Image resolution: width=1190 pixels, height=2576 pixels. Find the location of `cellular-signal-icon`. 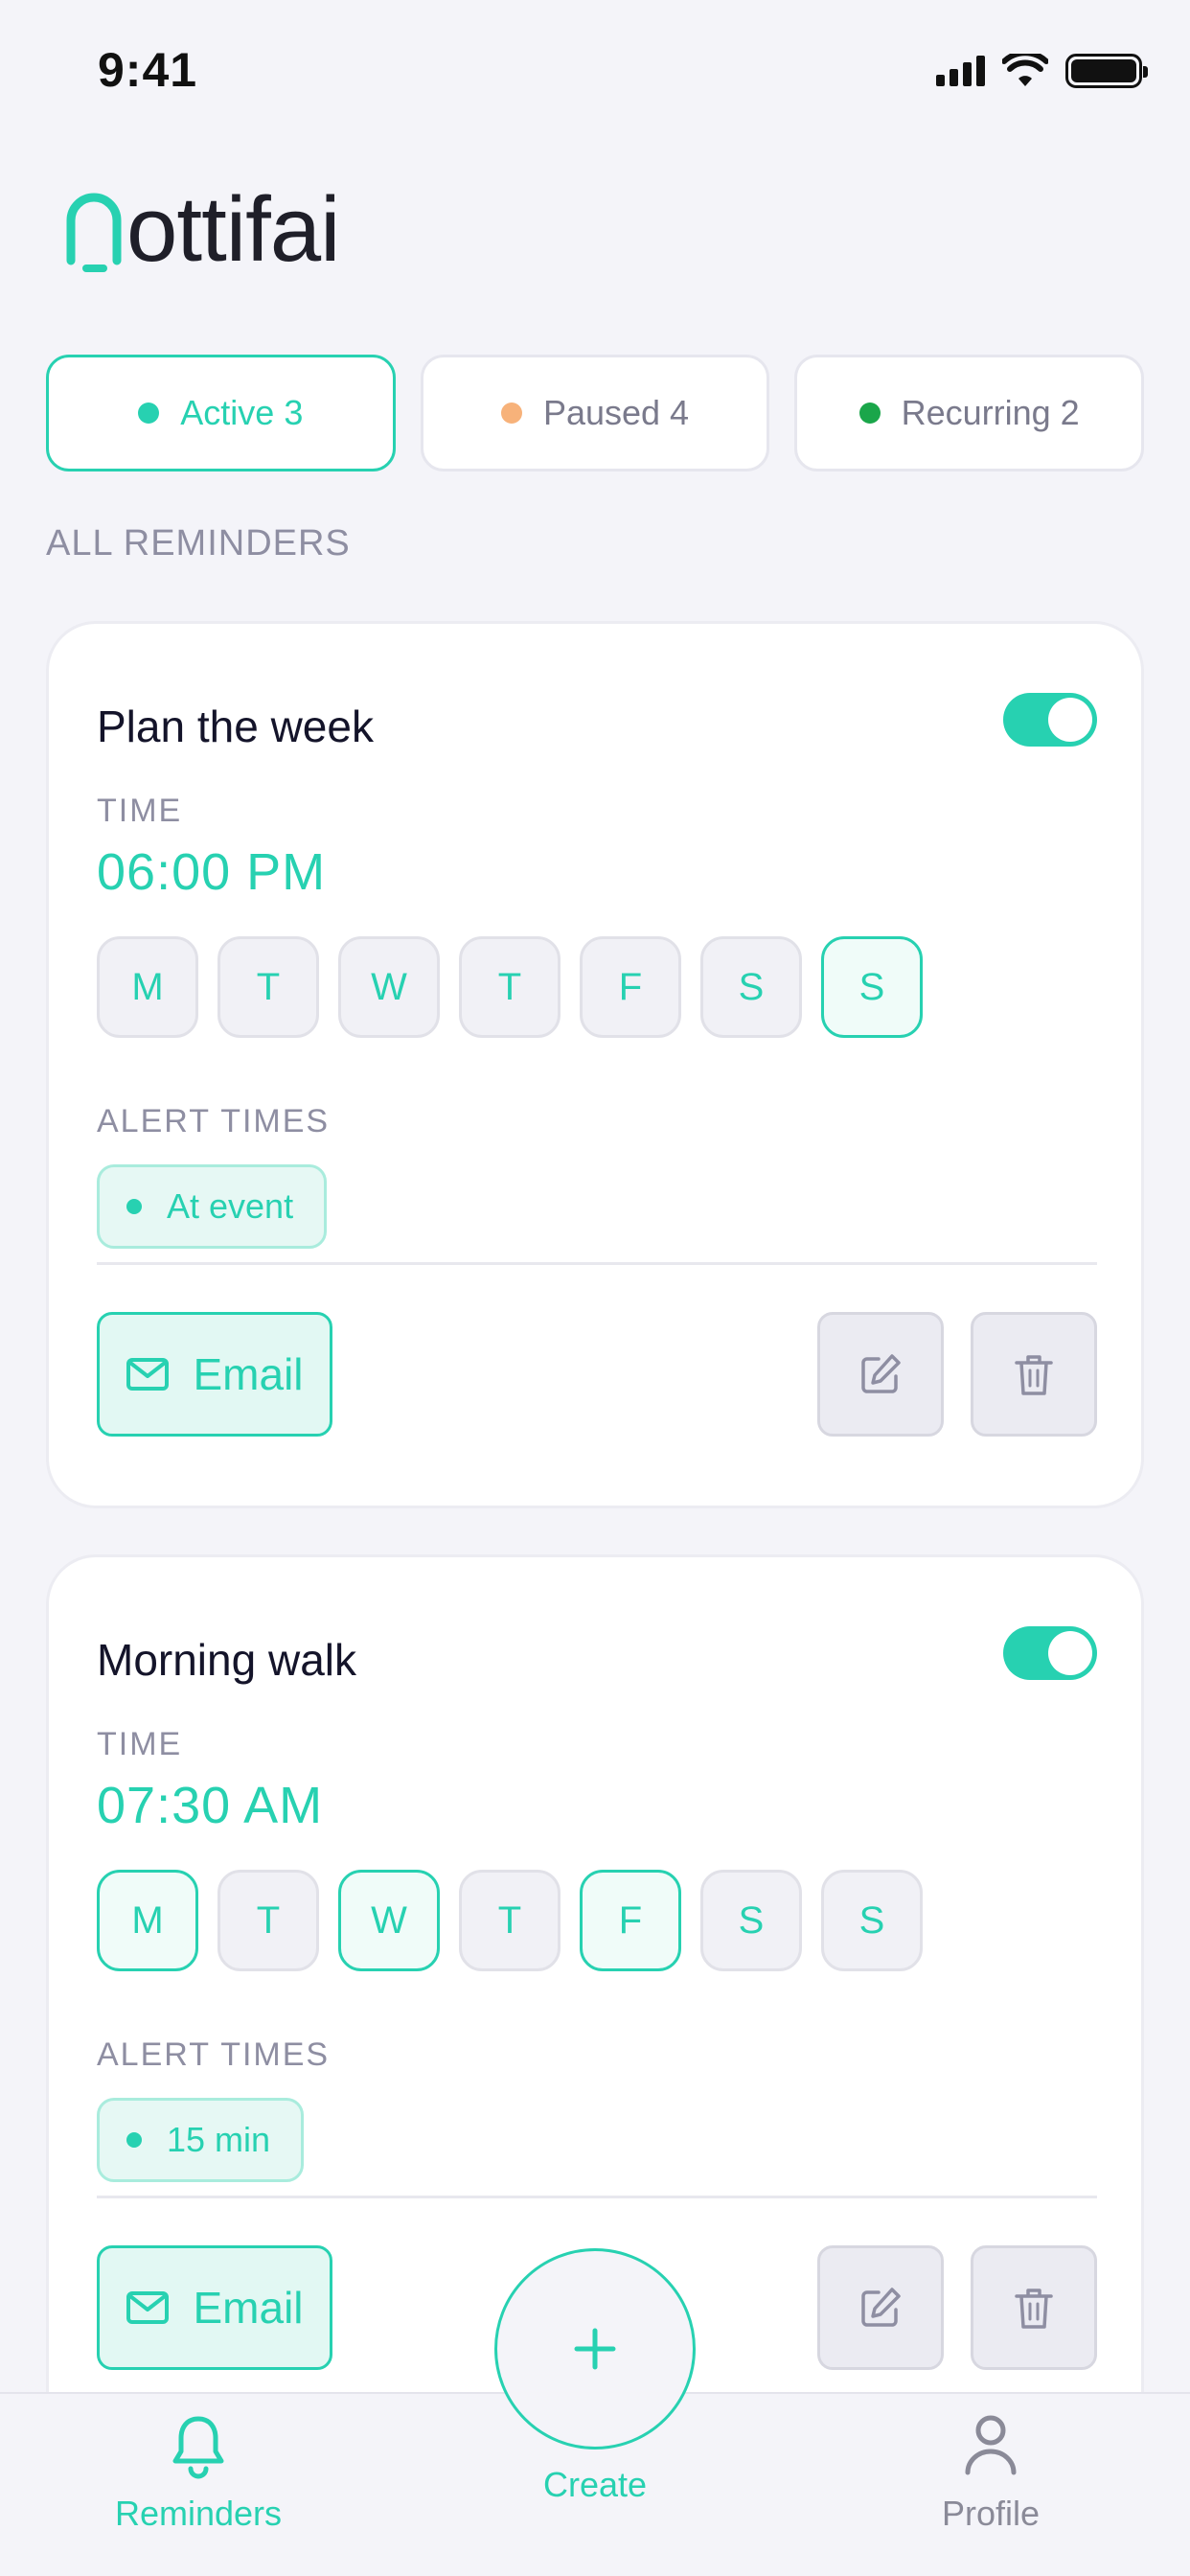

cellular-signal-icon is located at coordinates (961, 71).